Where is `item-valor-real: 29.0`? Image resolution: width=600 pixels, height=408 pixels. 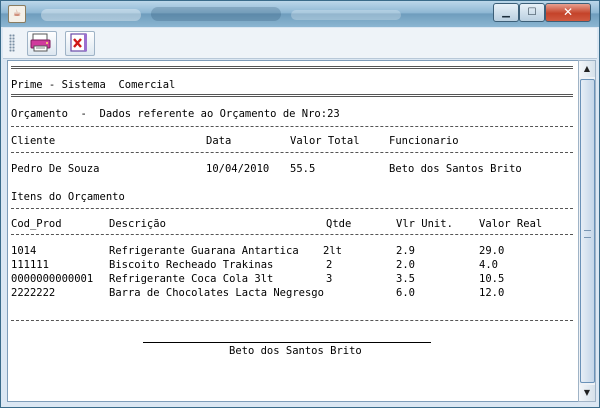 item-valor-real: 29.0 is located at coordinates (492, 251).